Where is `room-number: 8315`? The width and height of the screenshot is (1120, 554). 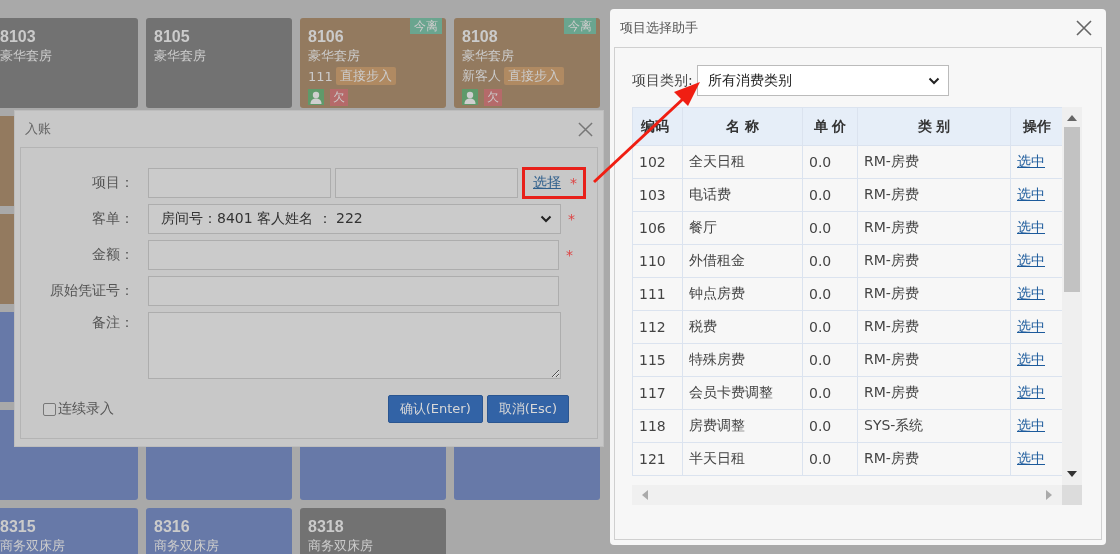
room-number: 8315 is located at coordinates (18, 527).